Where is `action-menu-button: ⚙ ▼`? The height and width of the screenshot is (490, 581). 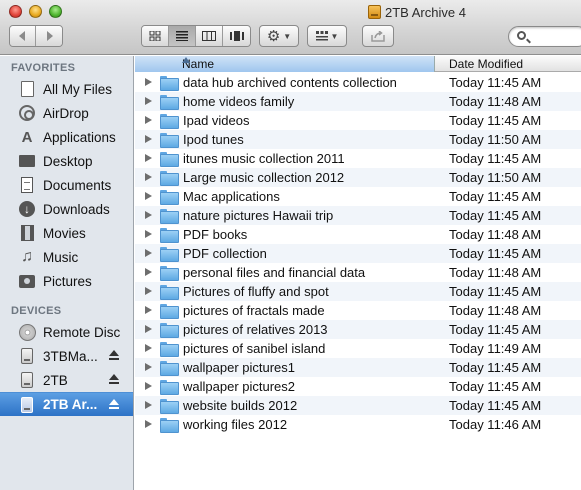
action-menu-button: ⚙ ▼ is located at coordinates (279, 36).